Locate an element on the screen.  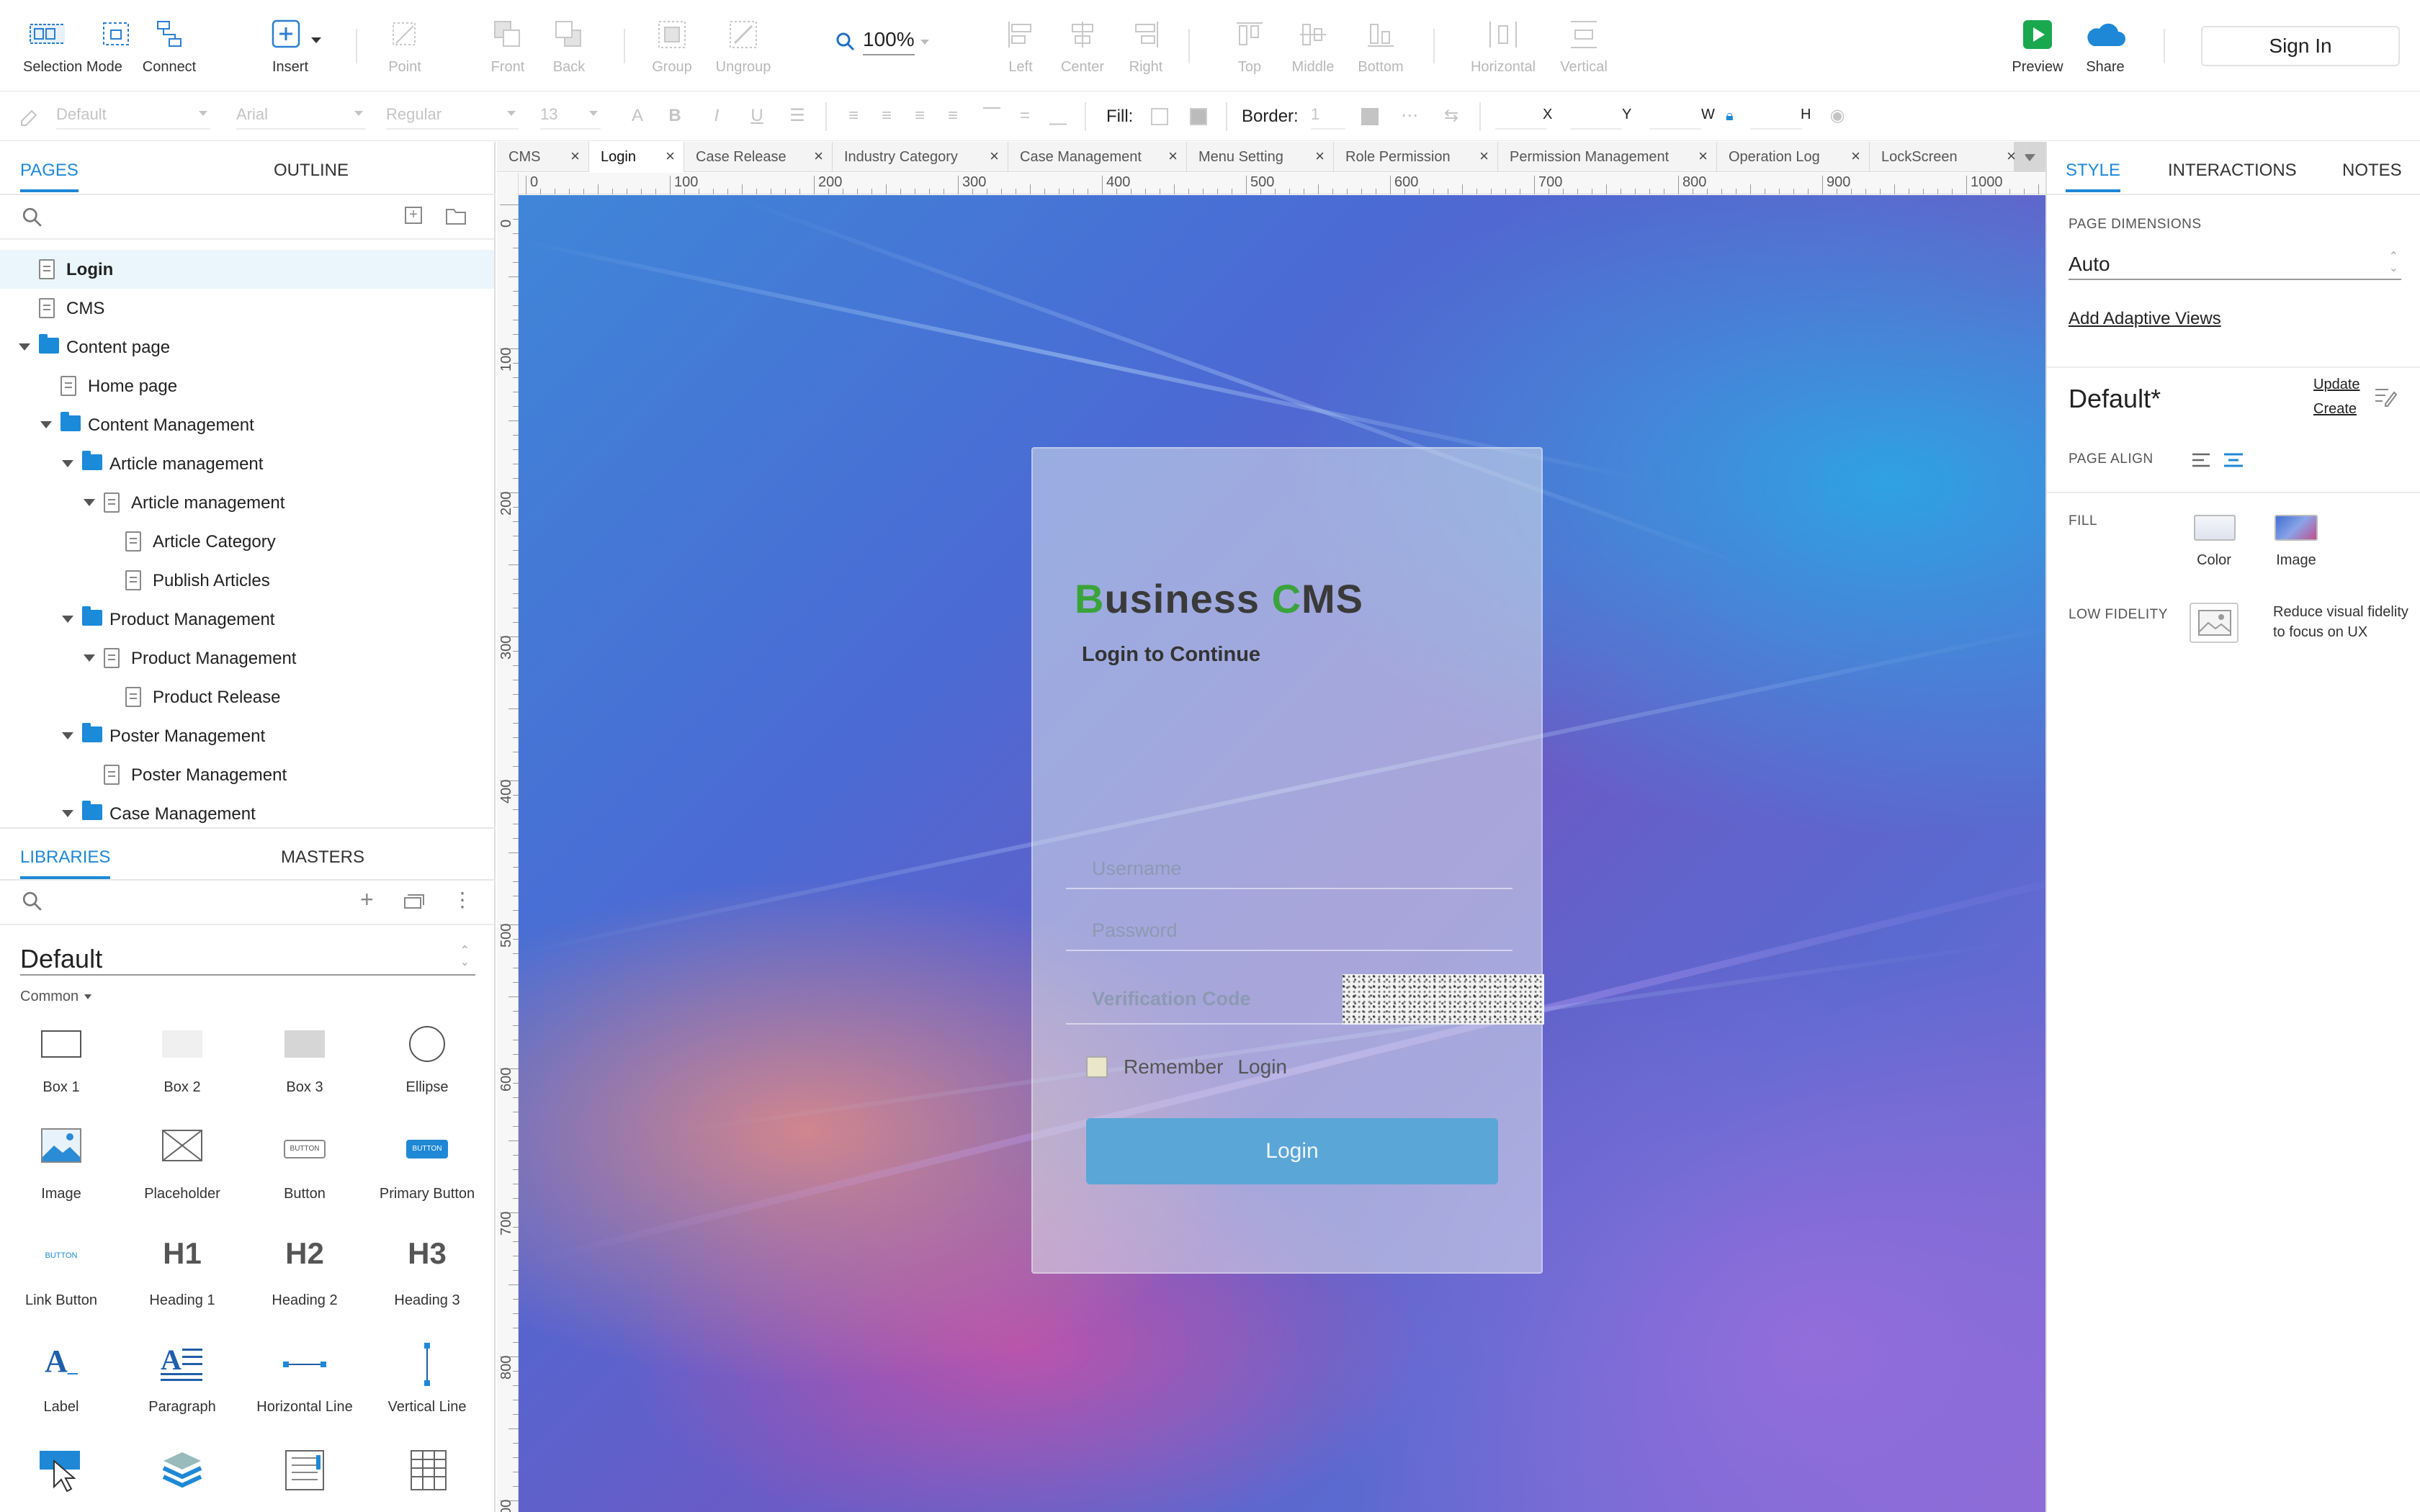
fill-color-option: Color is located at coordinates (2214, 547).